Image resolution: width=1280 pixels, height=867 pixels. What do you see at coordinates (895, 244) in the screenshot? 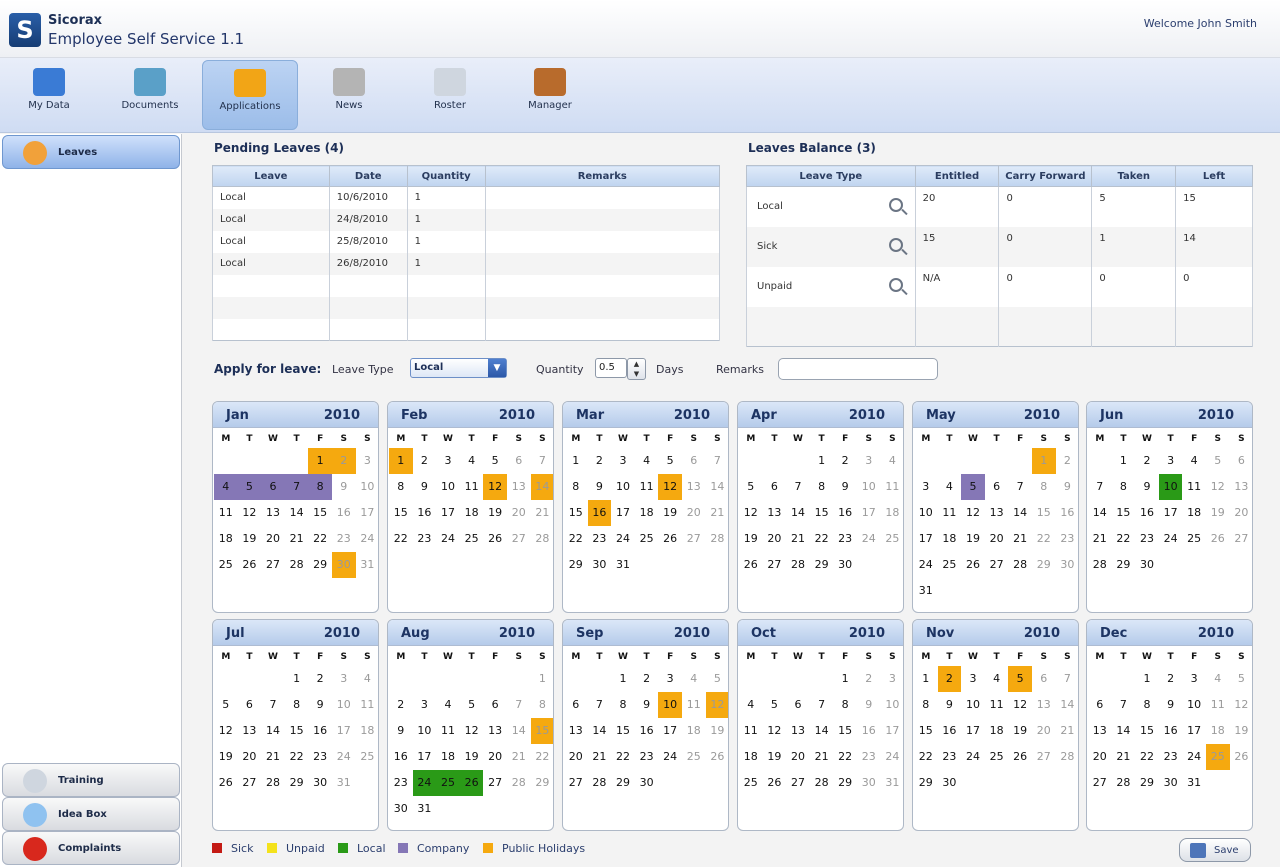
I see `magnifier-icon` at bounding box center [895, 244].